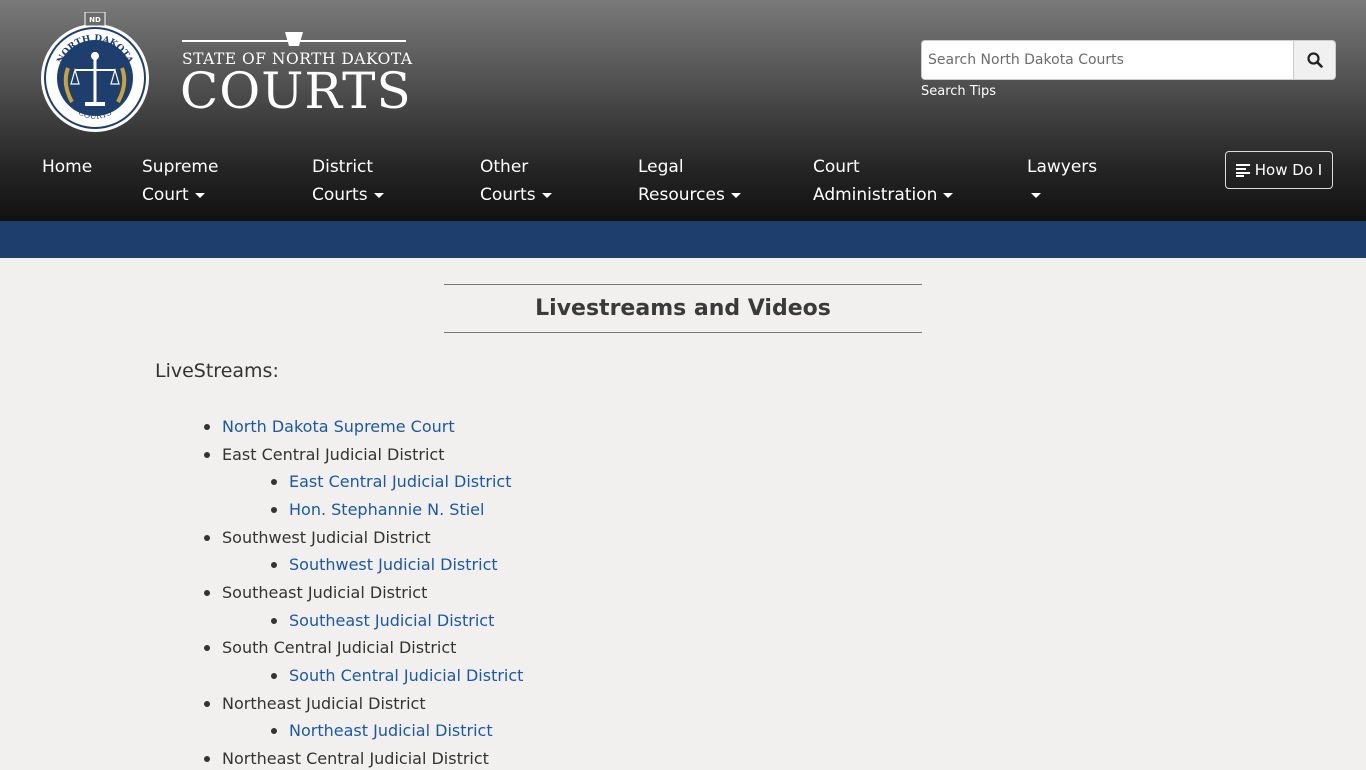 The width and height of the screenshot is (1366, 770). I want to click on logo-courts-wordmark: COURTS, so click(296, 91).